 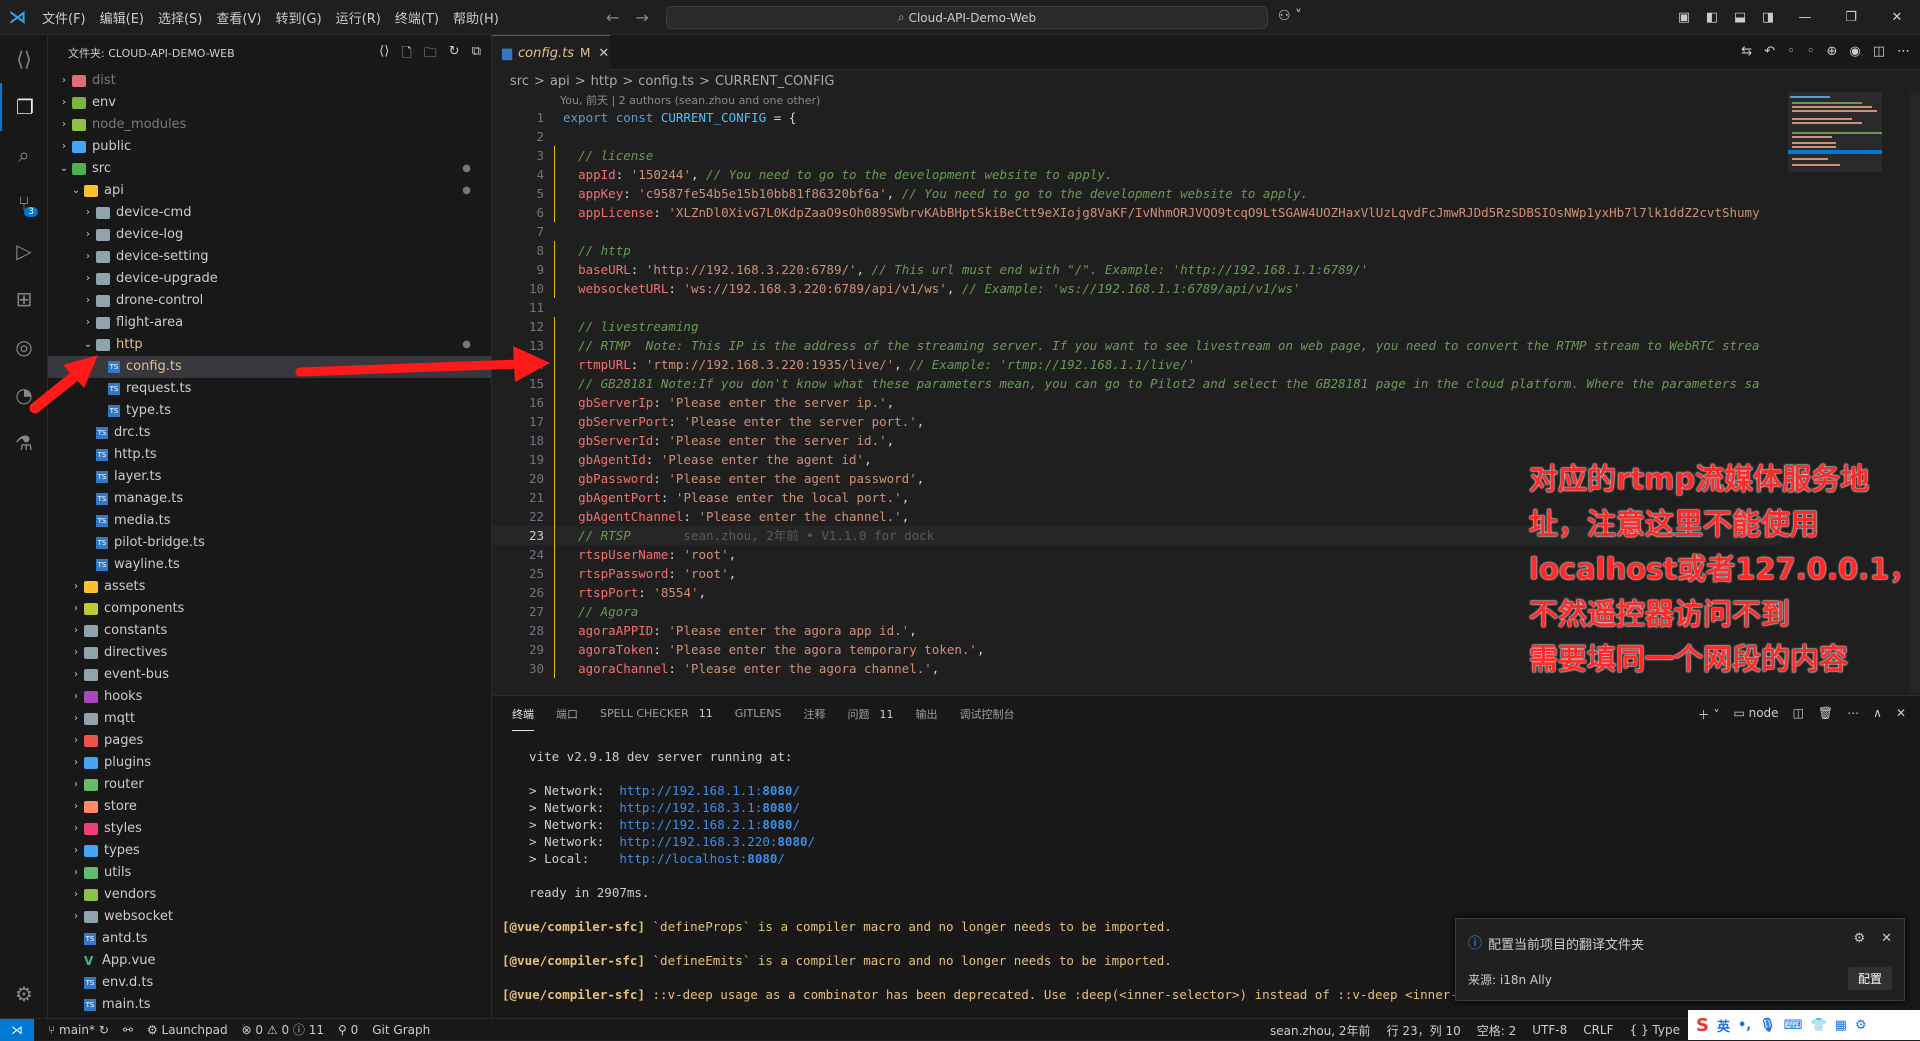 What do you see at coordinates (269, 345) in the screenshot?
I see `tree-folder: ⌄ http ●` at bounding box center [269, 345].